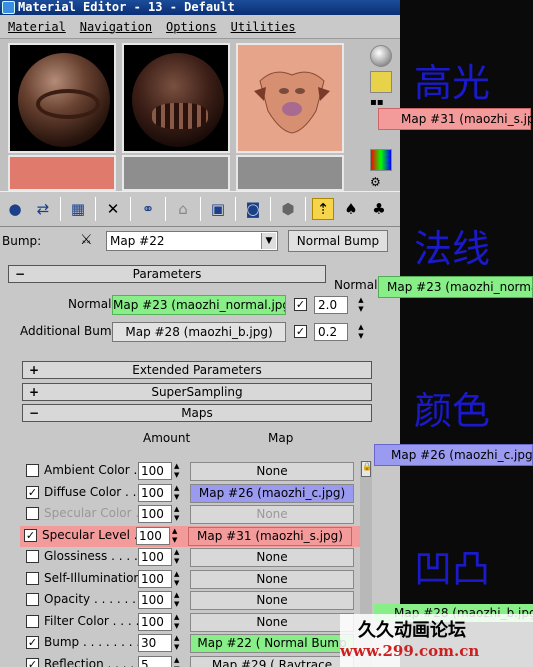 The width and height of the screenshot is (533, 667). Describe the element at coordinates (300, 331) in the screenshot. I see `additional-bump-checkbox: ✓` at that location.